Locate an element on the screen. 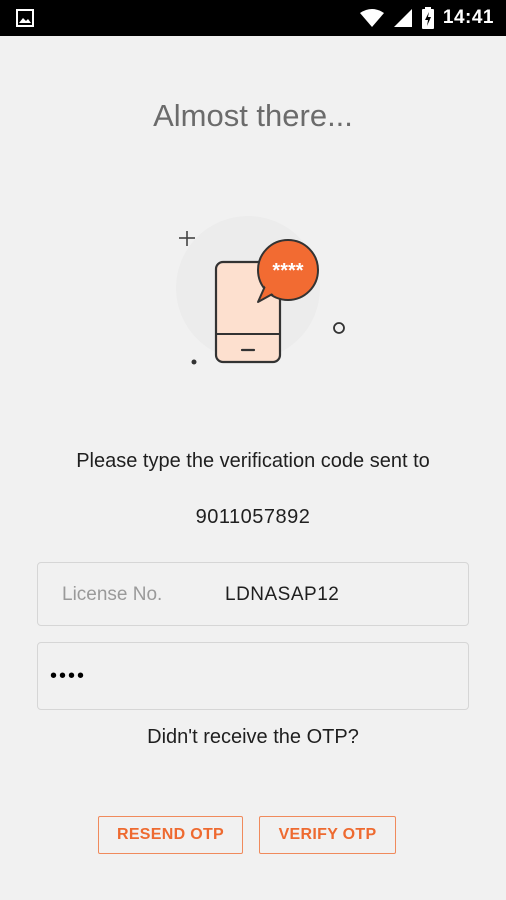 Image resolution: width=506 pixels, height=900 pixels. license-value: LDNASAP12 is located at coordinates (282, 594).